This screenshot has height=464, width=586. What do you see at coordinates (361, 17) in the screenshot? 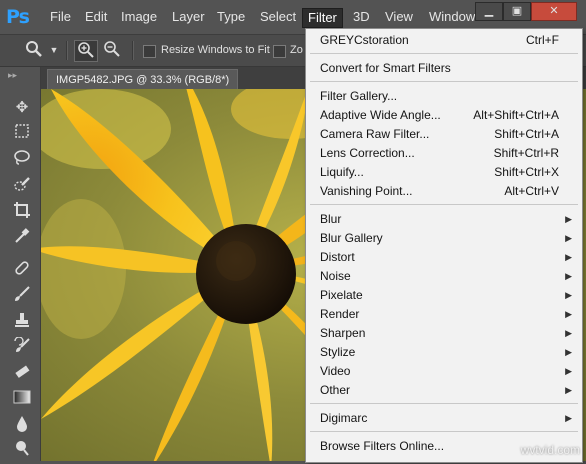
I see `menu-3d: 3D` at bounding box center [361, 17].